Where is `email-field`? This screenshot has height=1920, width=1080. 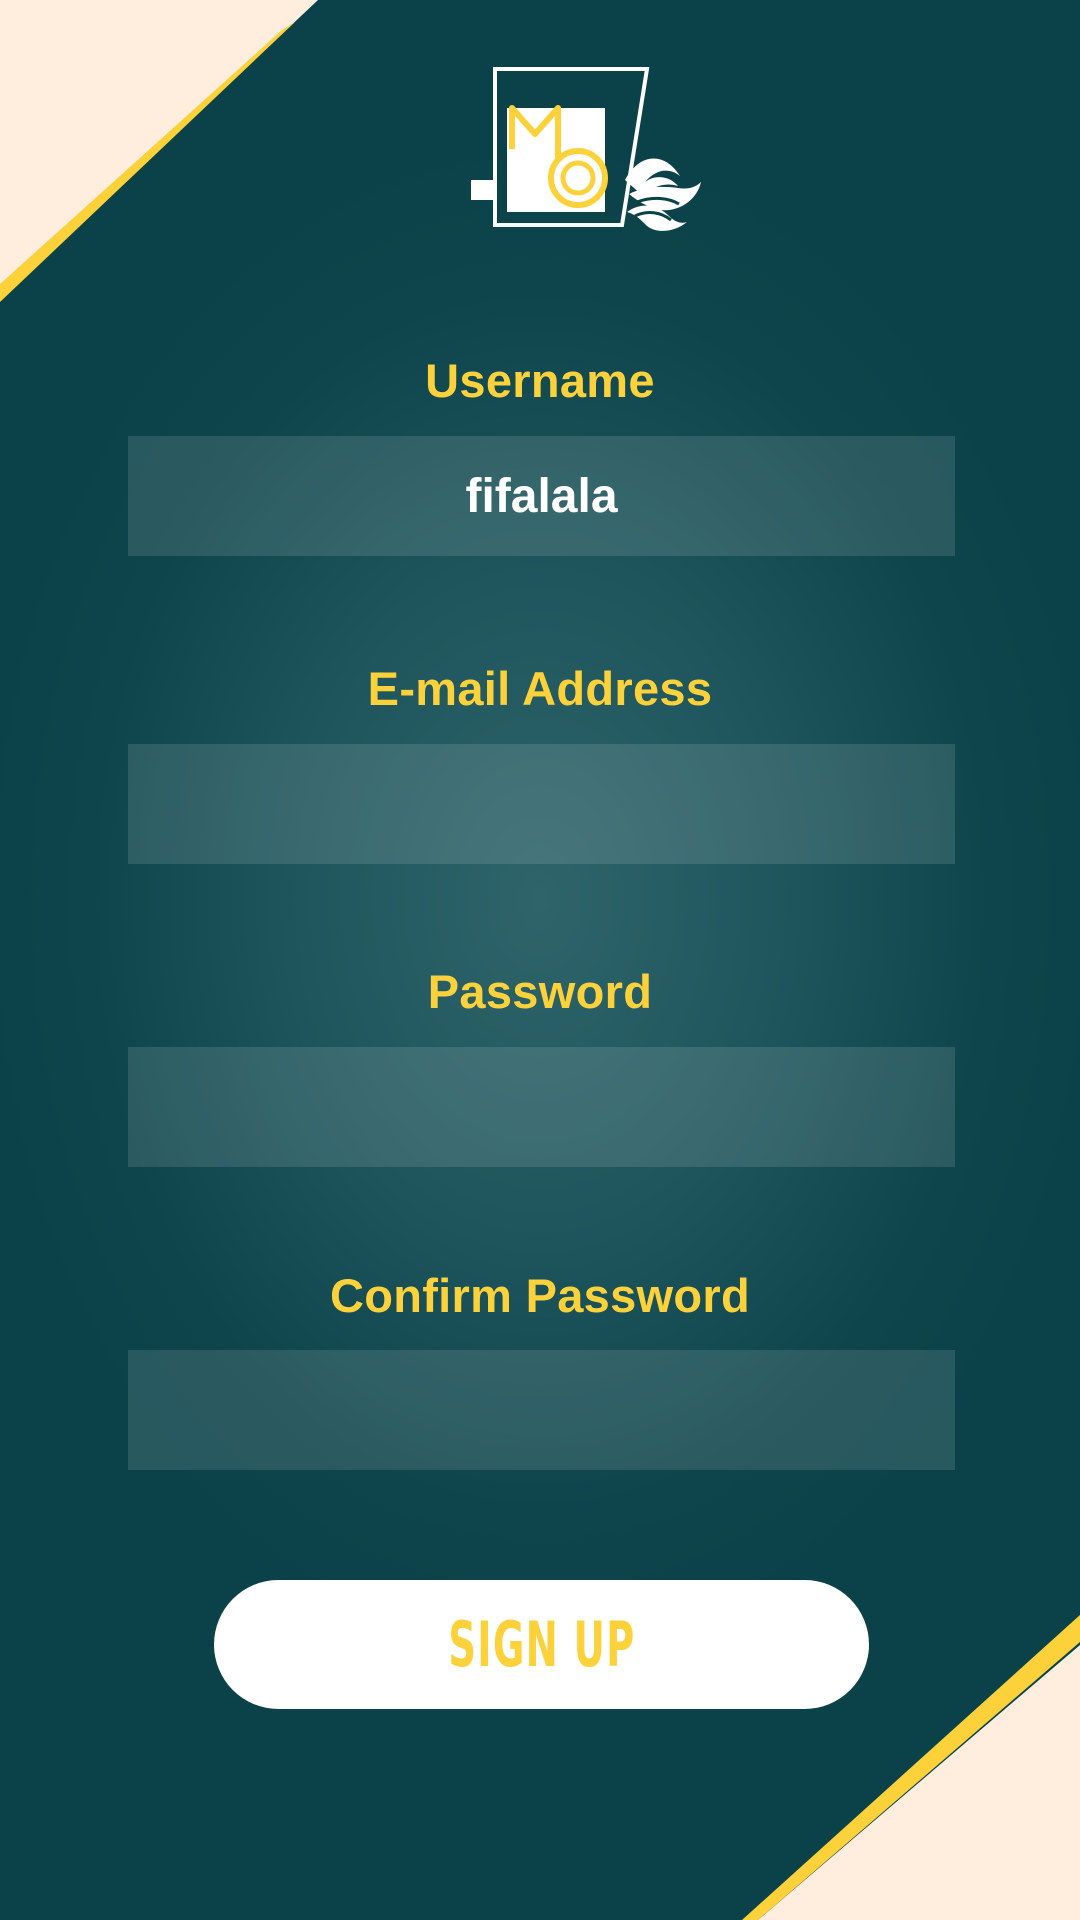 email-field is located at coordinates (541, 804).